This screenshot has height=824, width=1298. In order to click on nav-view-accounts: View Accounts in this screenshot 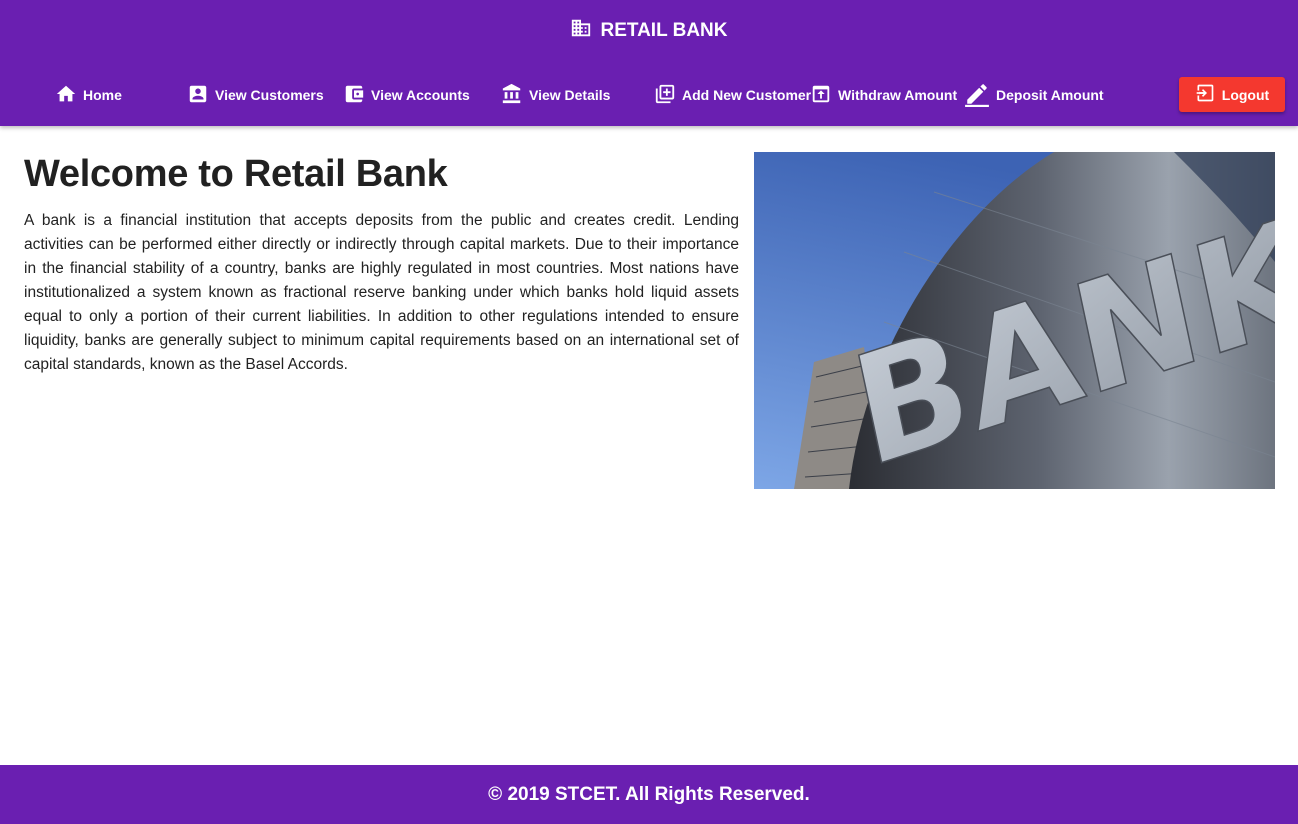, I will do `click(406, 95)`.